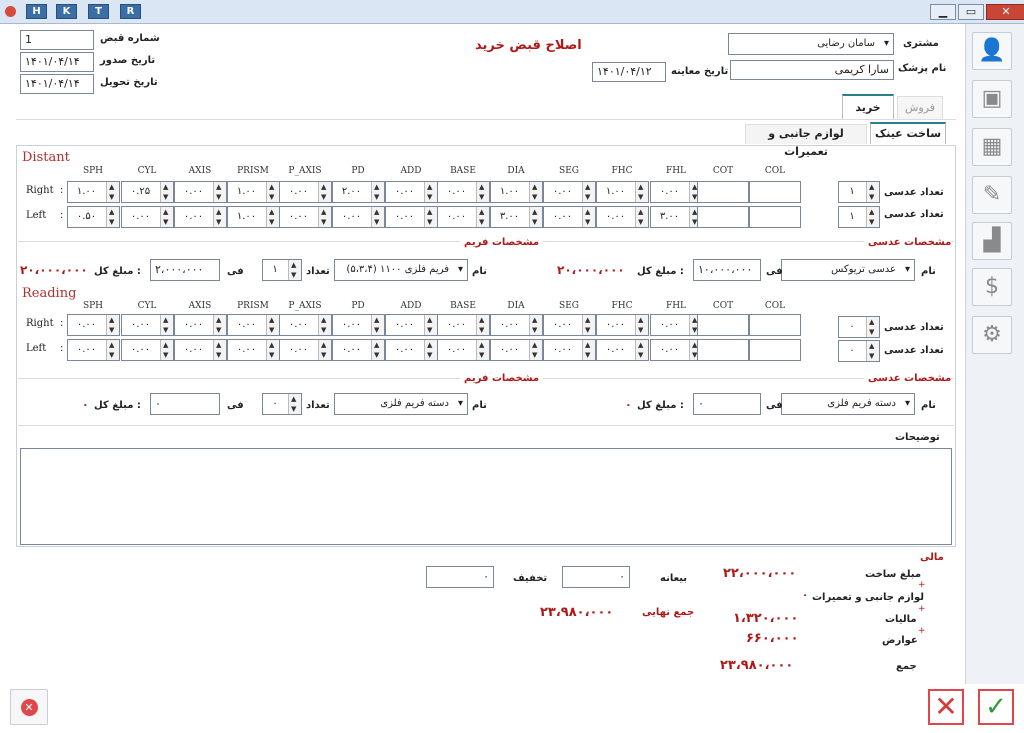 The width and height of the screenshot is (1024, 733). Describe the element at coordinates (253, 217) in the screenshot. I see `distant-left-prism-input: ۱.۰۰` at that location.